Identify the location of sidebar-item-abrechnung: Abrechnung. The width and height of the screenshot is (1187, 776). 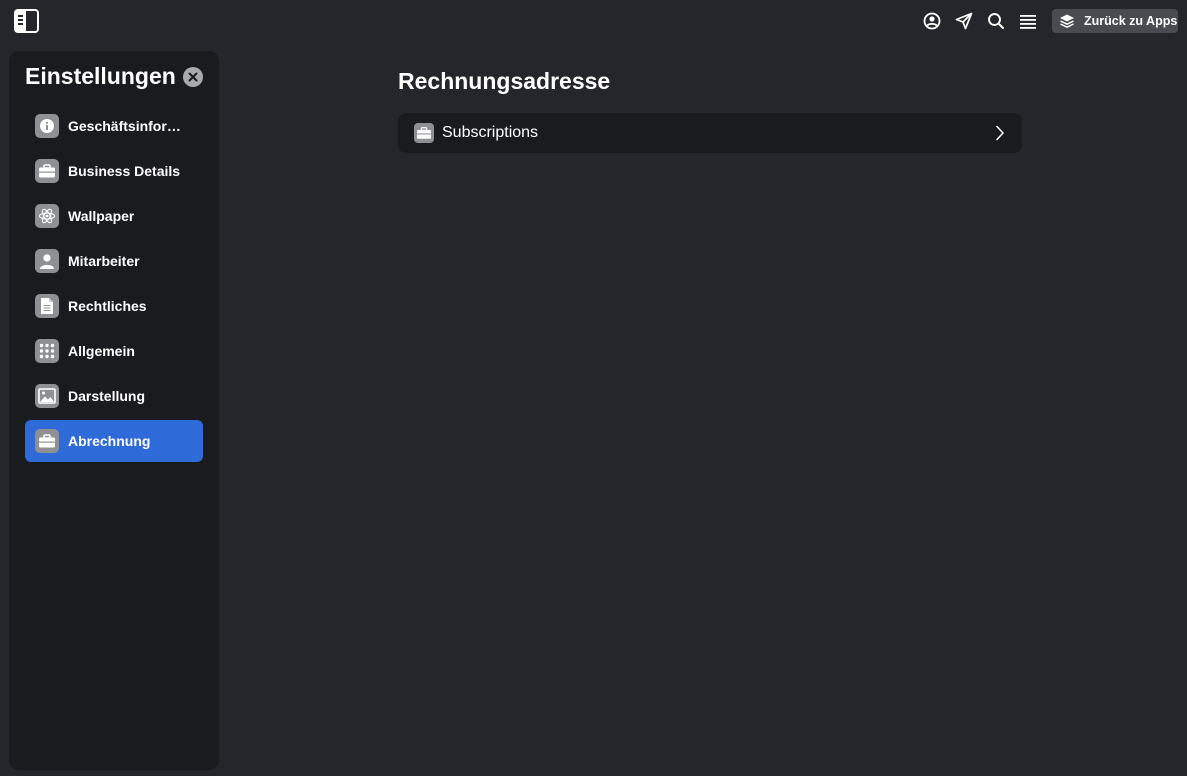
(114, 441).